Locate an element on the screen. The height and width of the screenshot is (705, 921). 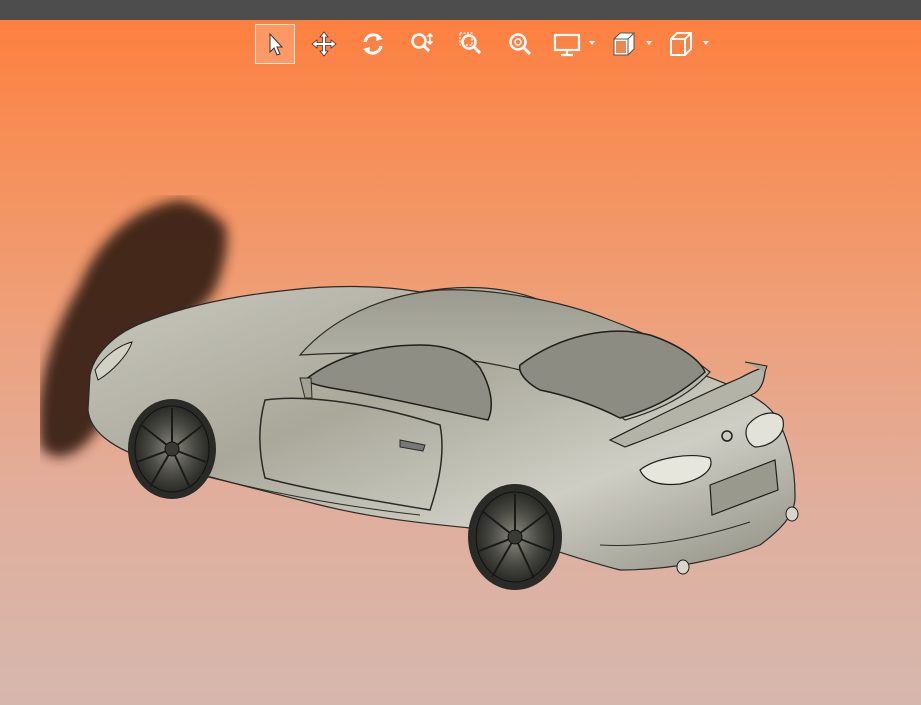
car-front-wheel is located at coordinates (172, 449).